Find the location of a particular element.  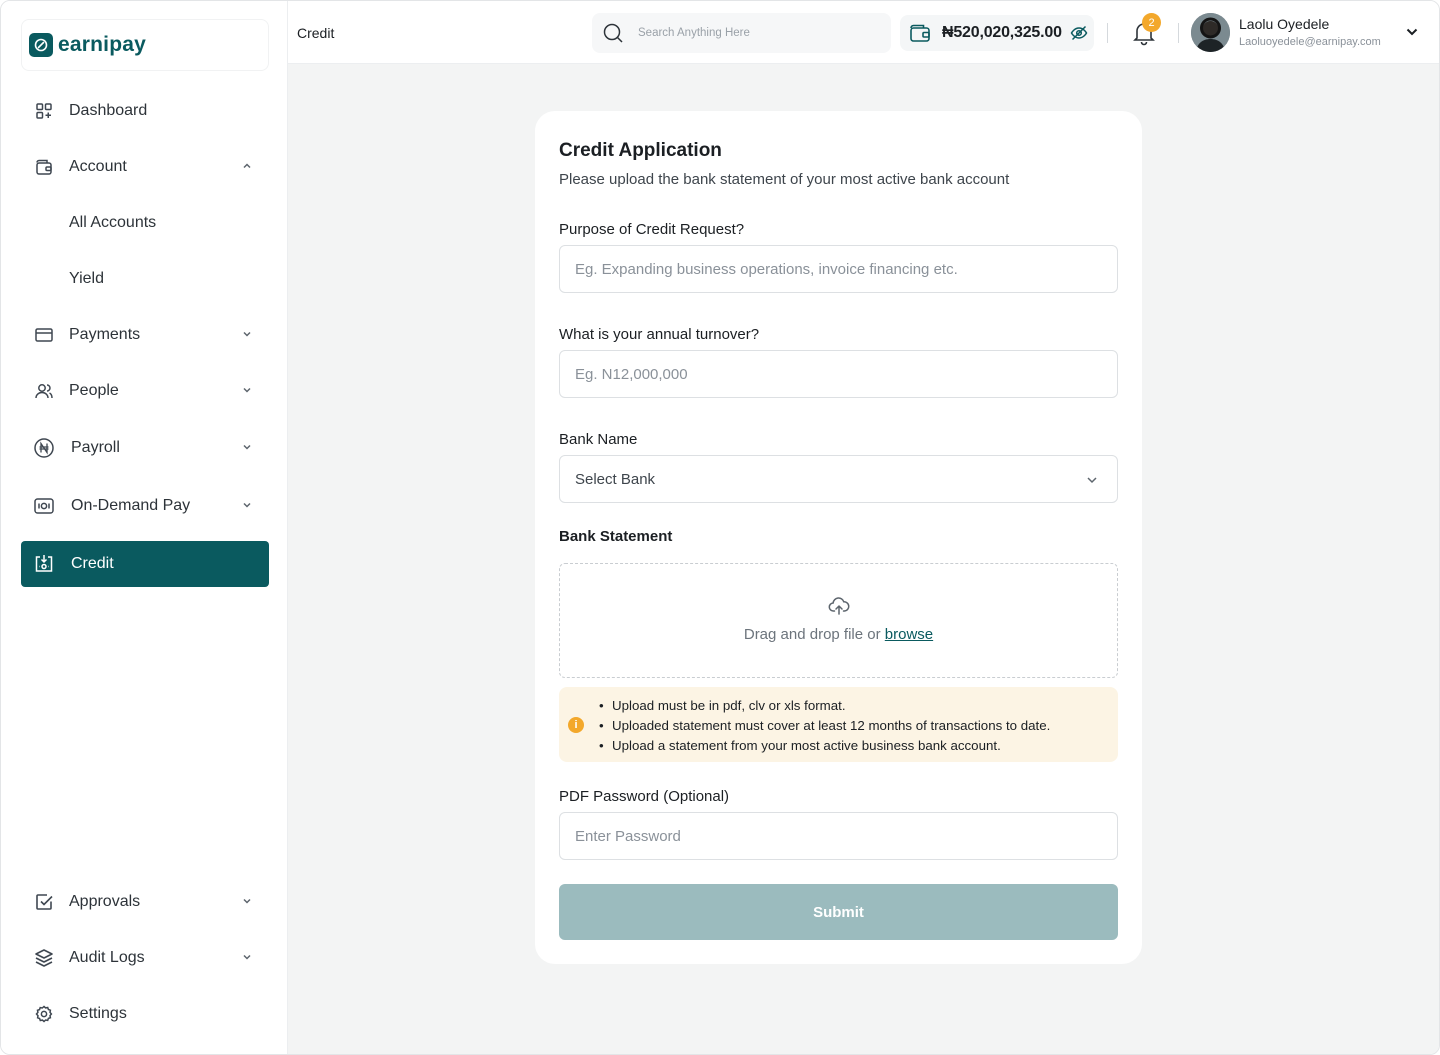

sidebar-item-people: People is located at coordinates (145, 391).